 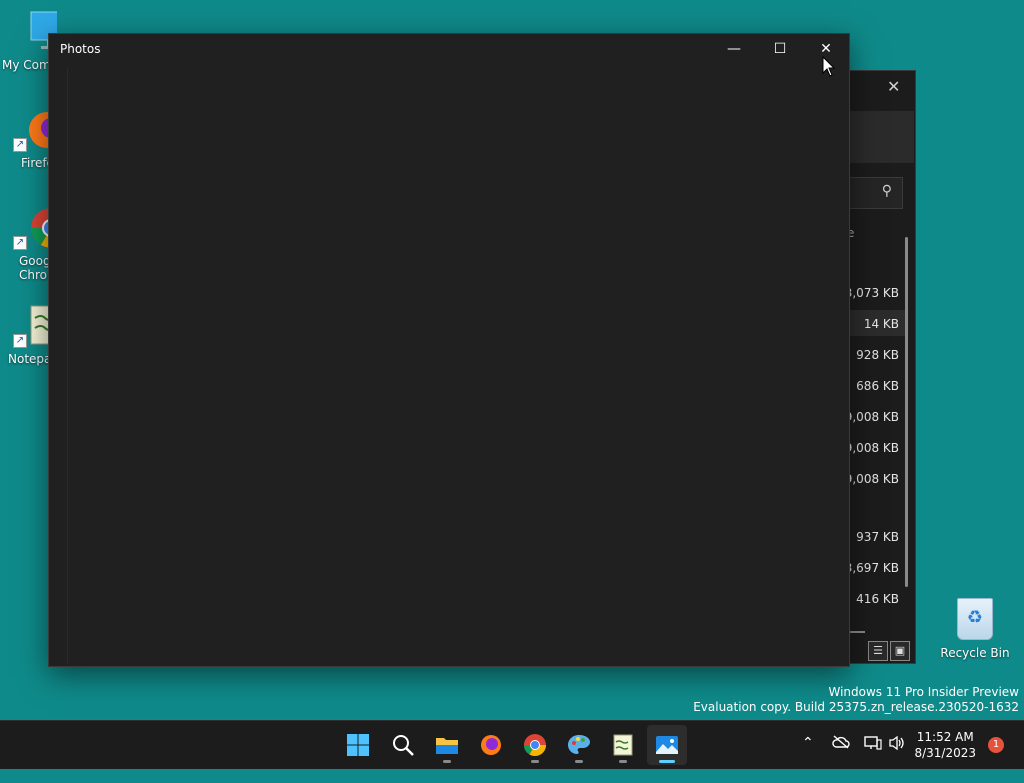 What do you see at coordinates (877, 386) in the screenshot?
I see `file-size: 686 KB` at bounding box center [877, 386].